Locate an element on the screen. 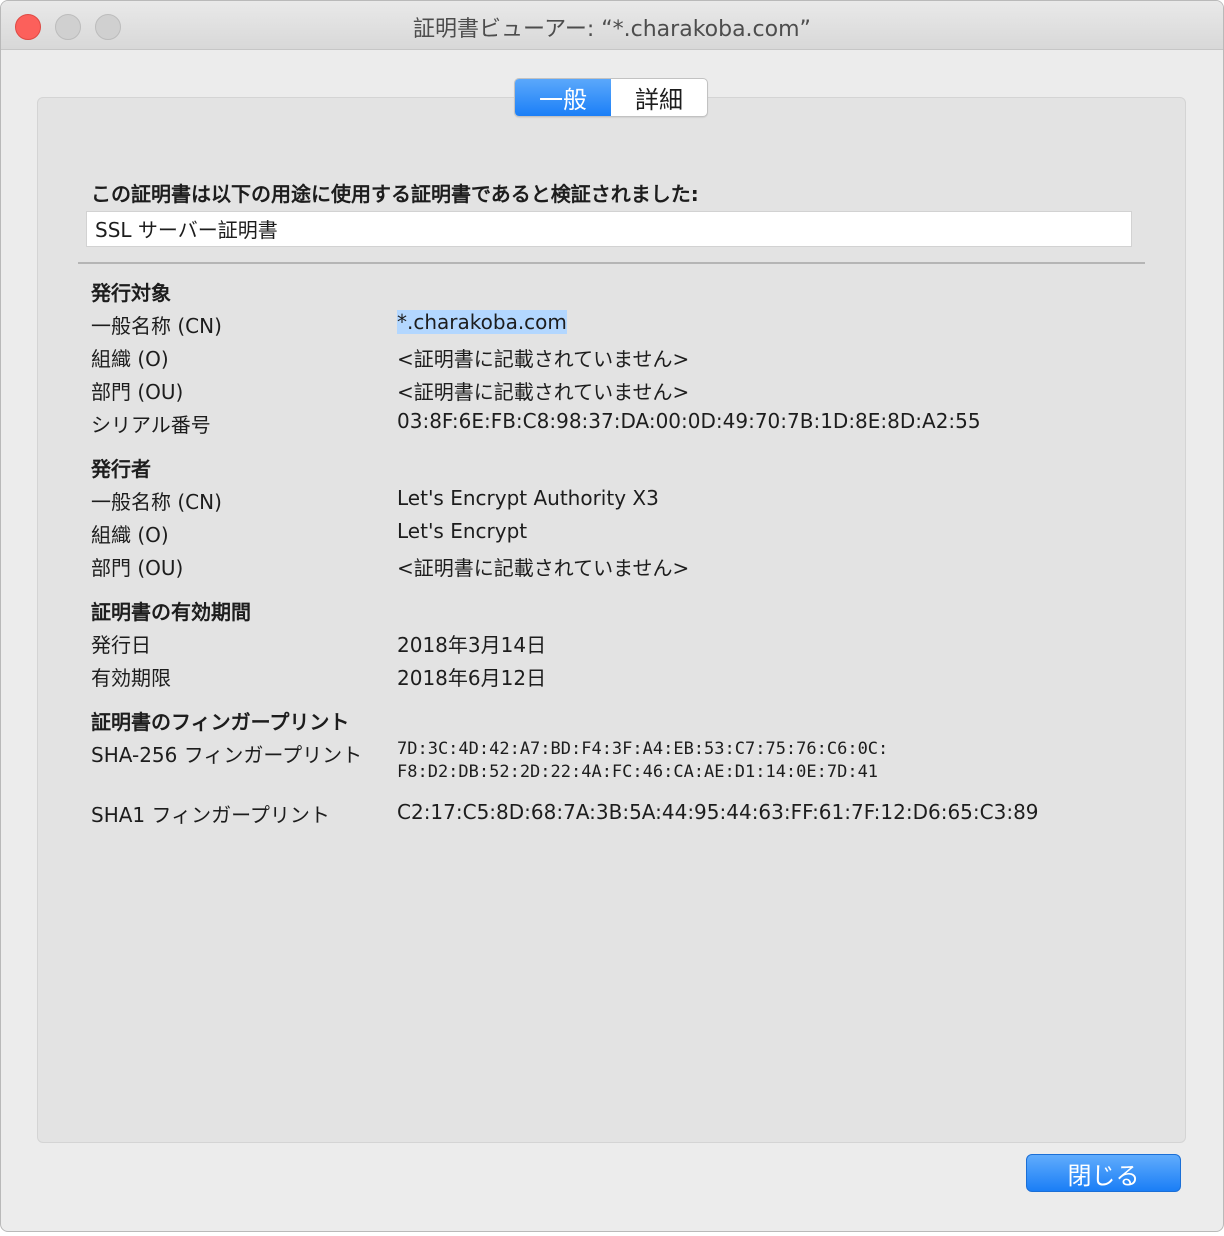 This screenshot has height=1236, width=1224. tab-control: 一般 詳細 is located at coordinates (611, 97).